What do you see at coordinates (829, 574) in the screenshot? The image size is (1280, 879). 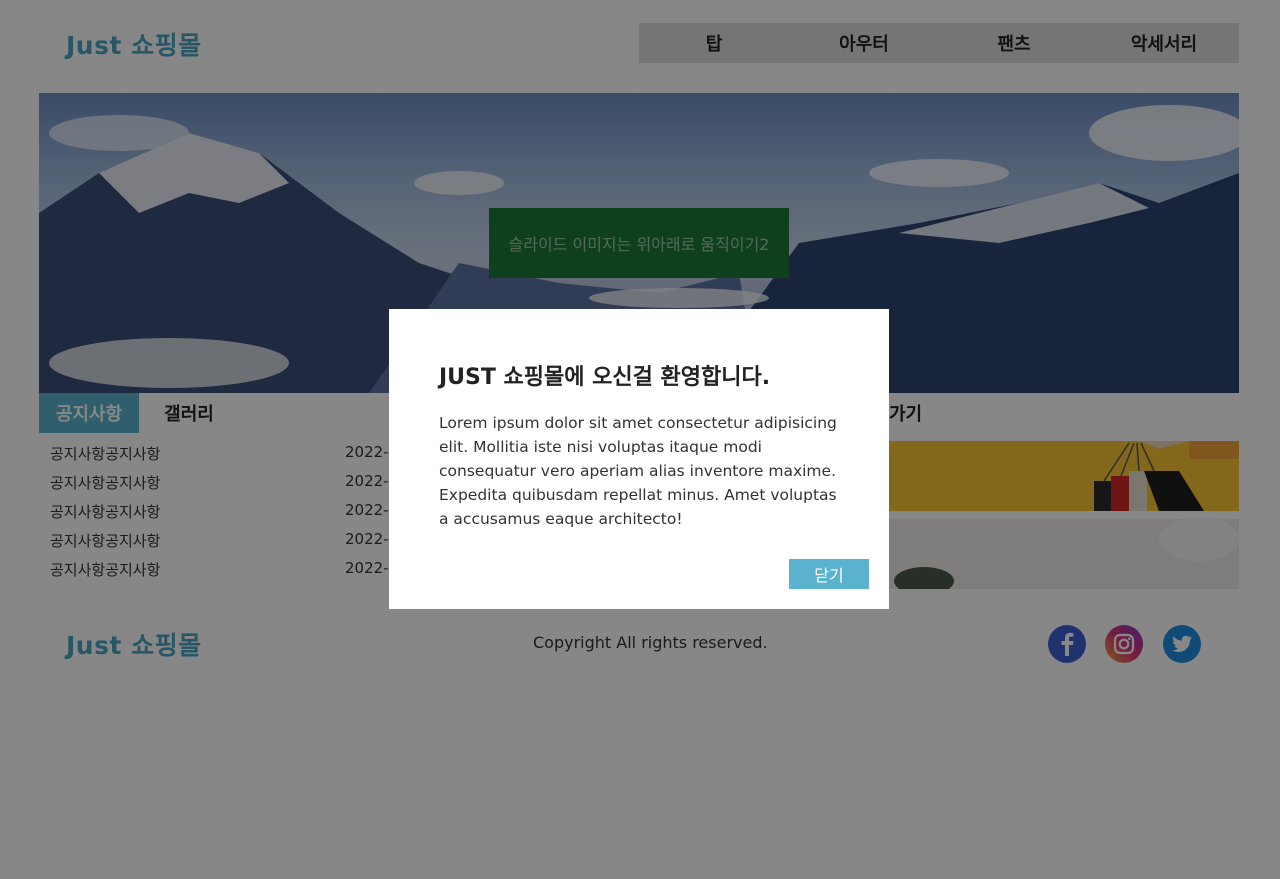 I see `close-button: 닫기` at bounding box center [829, 574].